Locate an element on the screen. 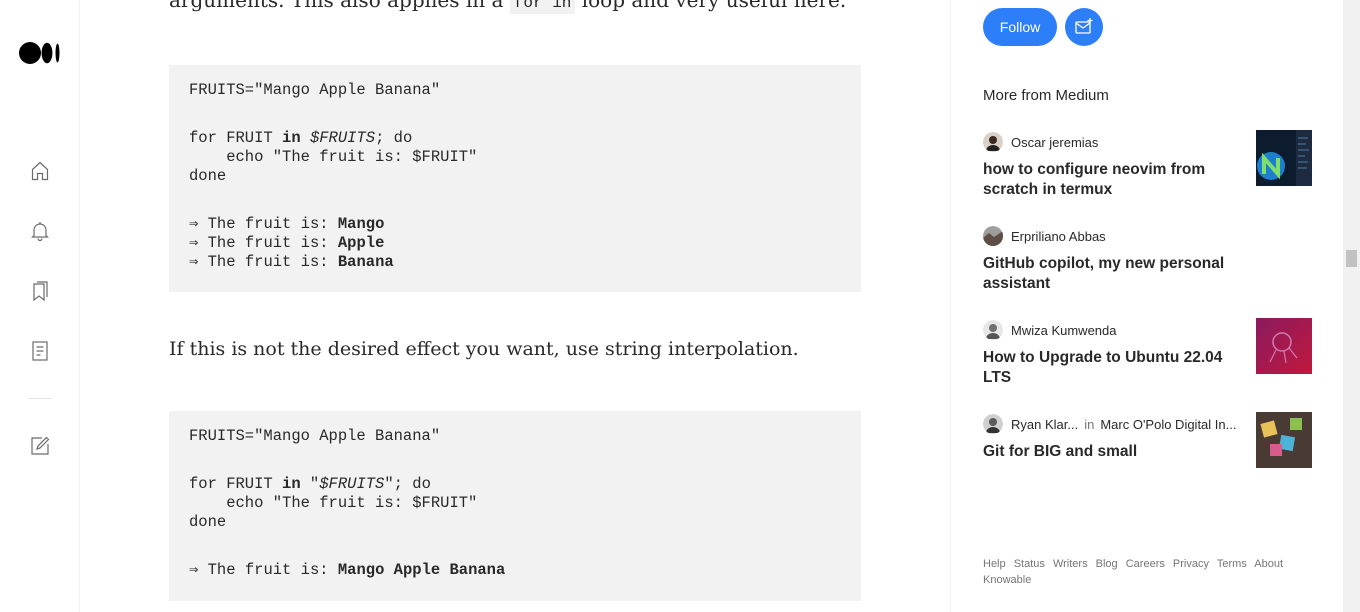 Image resolution: width=1360 pixels, height=612 pixels. notifications-icon is located at coordinates (40, 231).